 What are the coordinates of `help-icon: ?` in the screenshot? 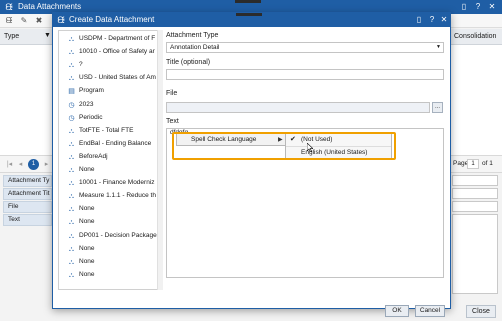 It's located at (478, 7).